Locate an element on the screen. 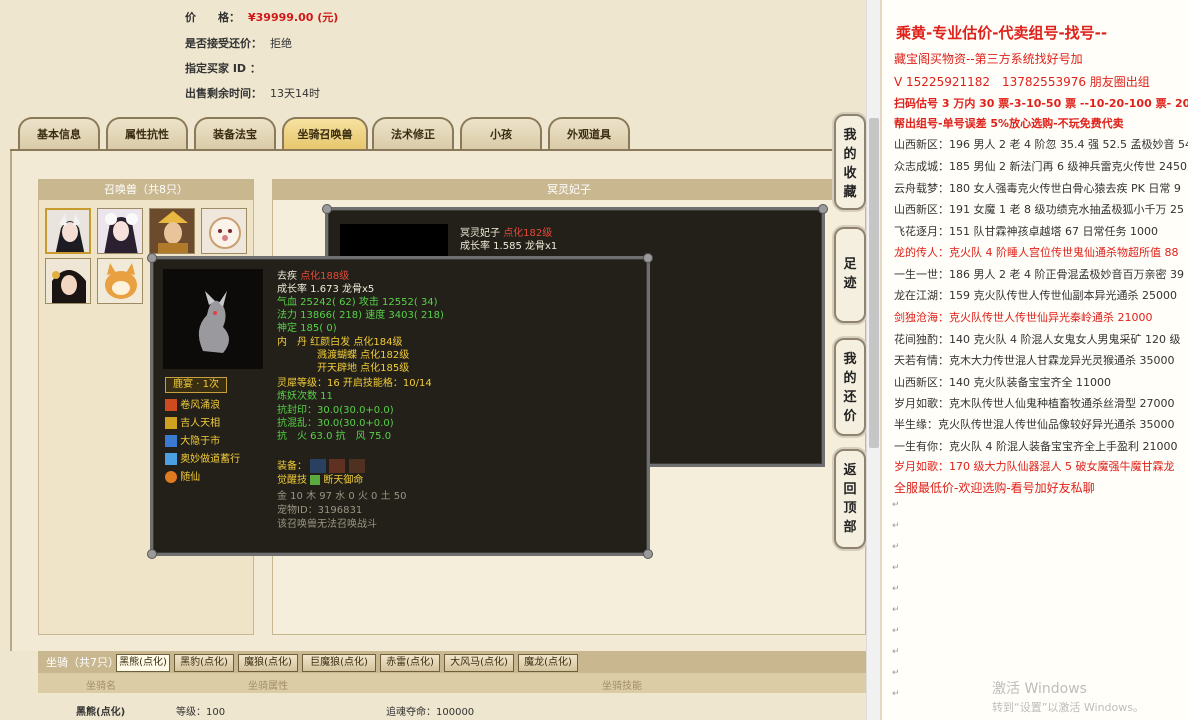  btn-char: 的 is located at coordinates (850, 378).